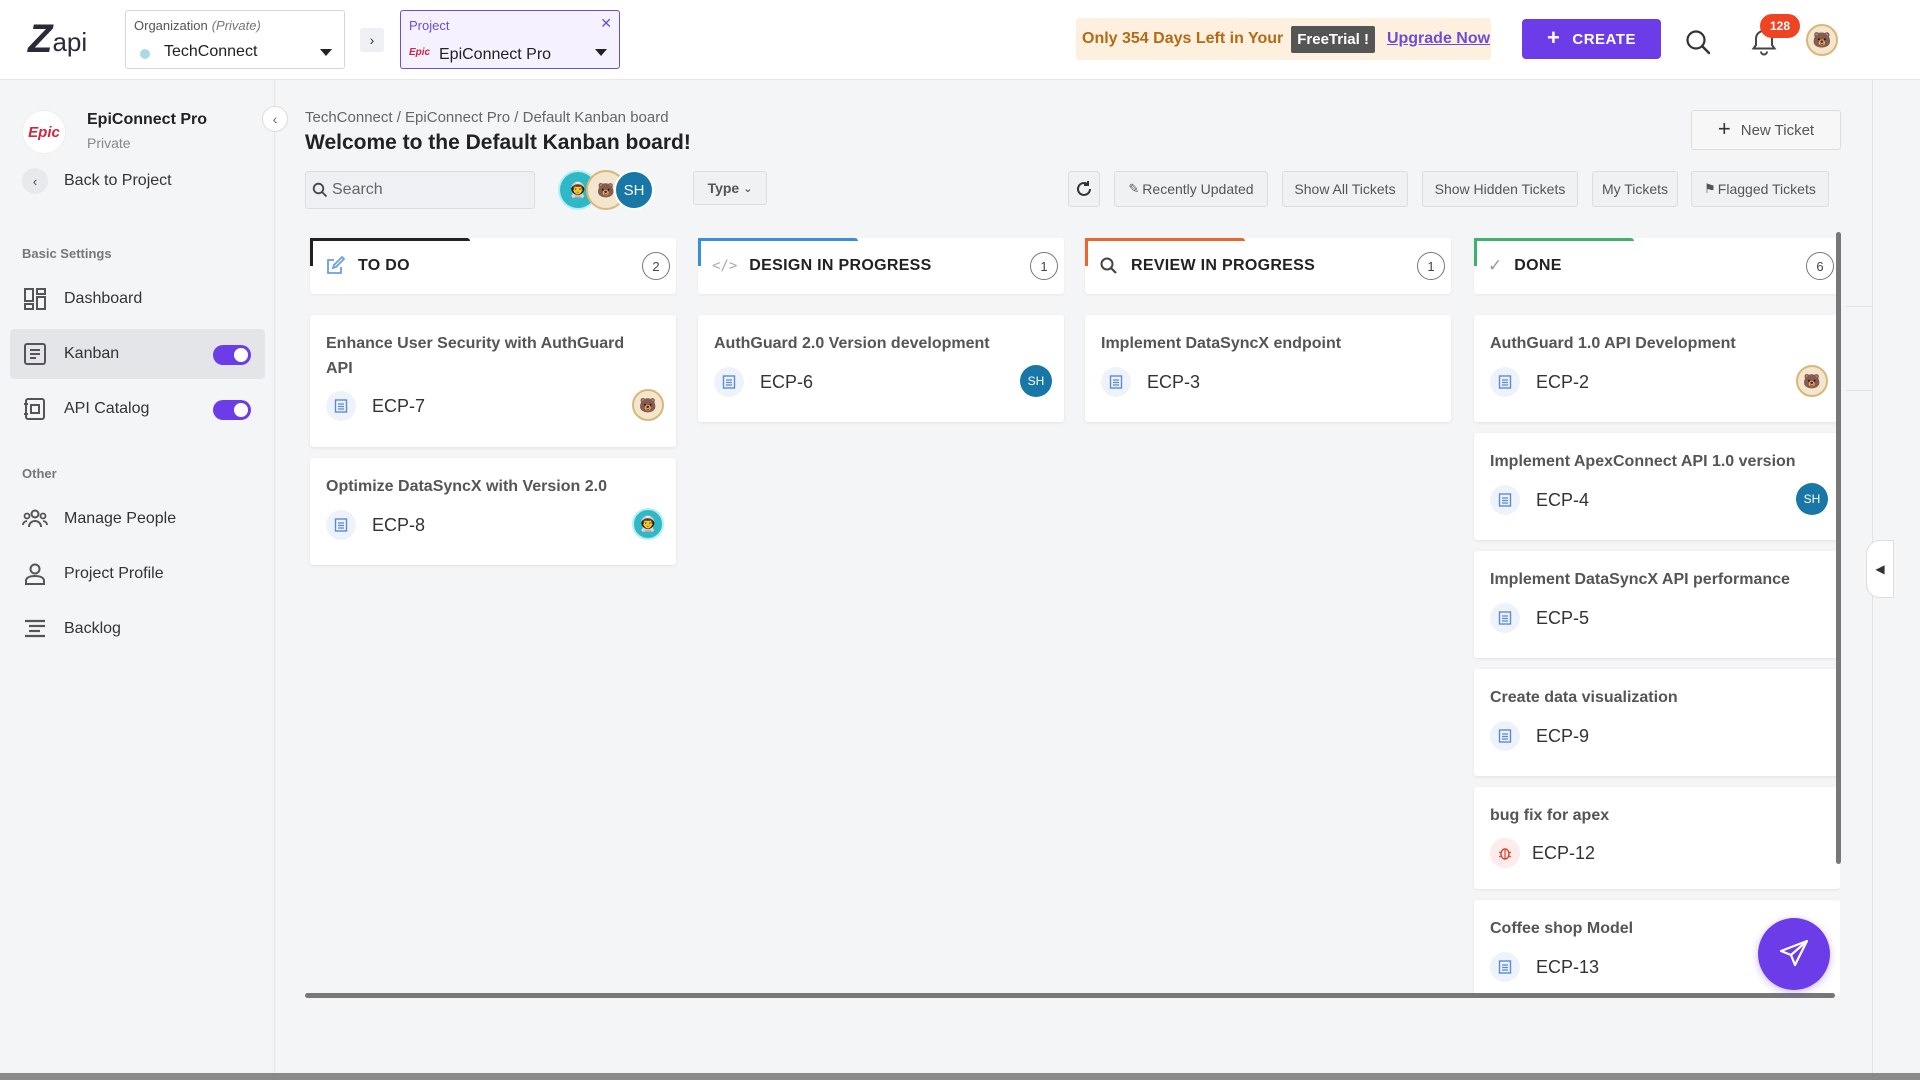 The height and width of the screenshot is (1080, 1920). Describe the element at coordinates (881, 266) in the screenshot. I see `column-header-design-in-progress: </> DESIGN IN PROGRESS 1` at that location.